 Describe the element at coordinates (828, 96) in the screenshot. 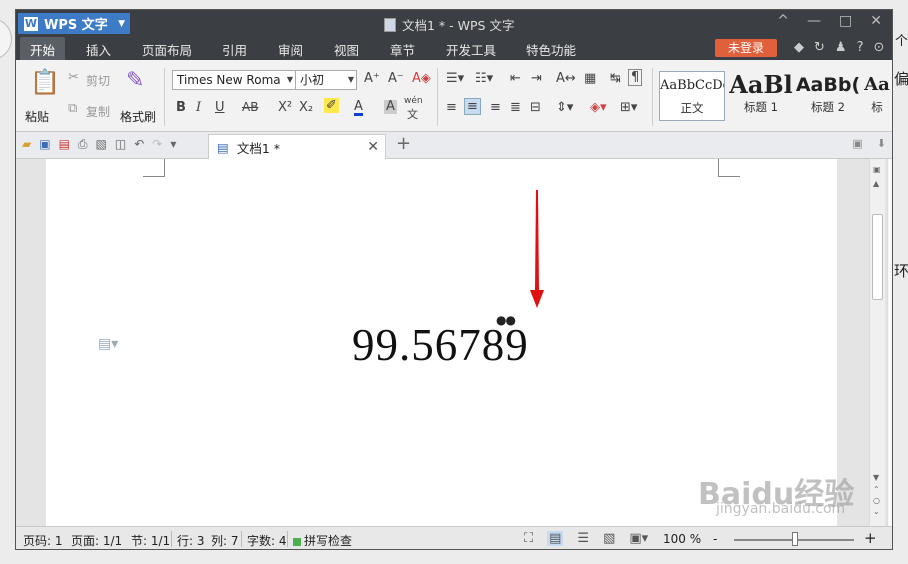

I see `style-heading-2: AaBb( 标题 2` at that location.